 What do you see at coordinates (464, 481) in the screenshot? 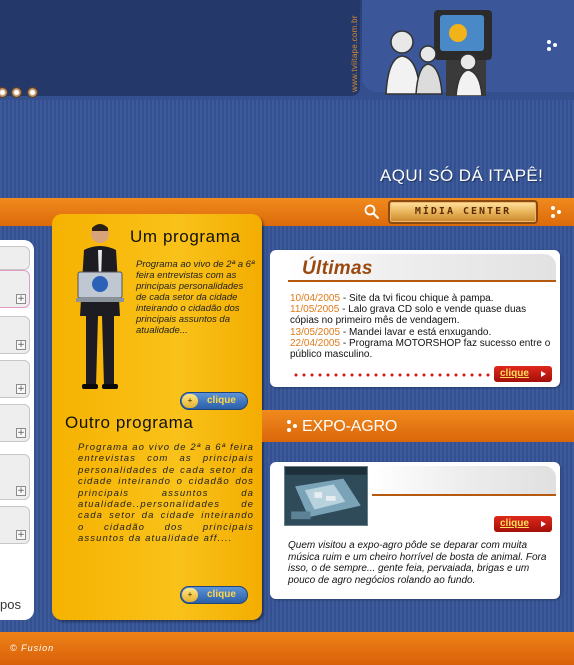
I see `expo-agro-header` at bounding box center [464, 481].